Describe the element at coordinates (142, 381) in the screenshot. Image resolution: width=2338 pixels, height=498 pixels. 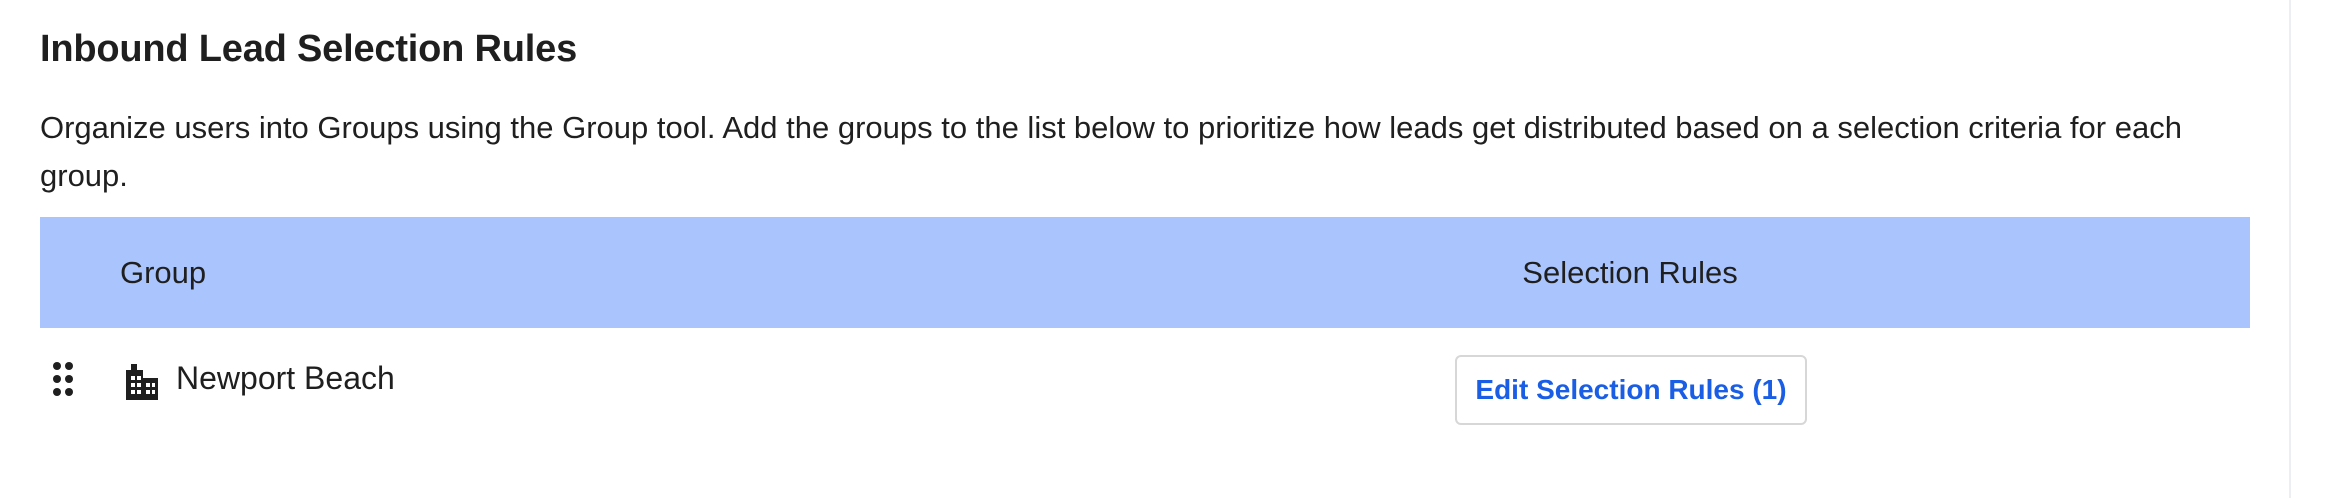
I see `building-icon` at that location.